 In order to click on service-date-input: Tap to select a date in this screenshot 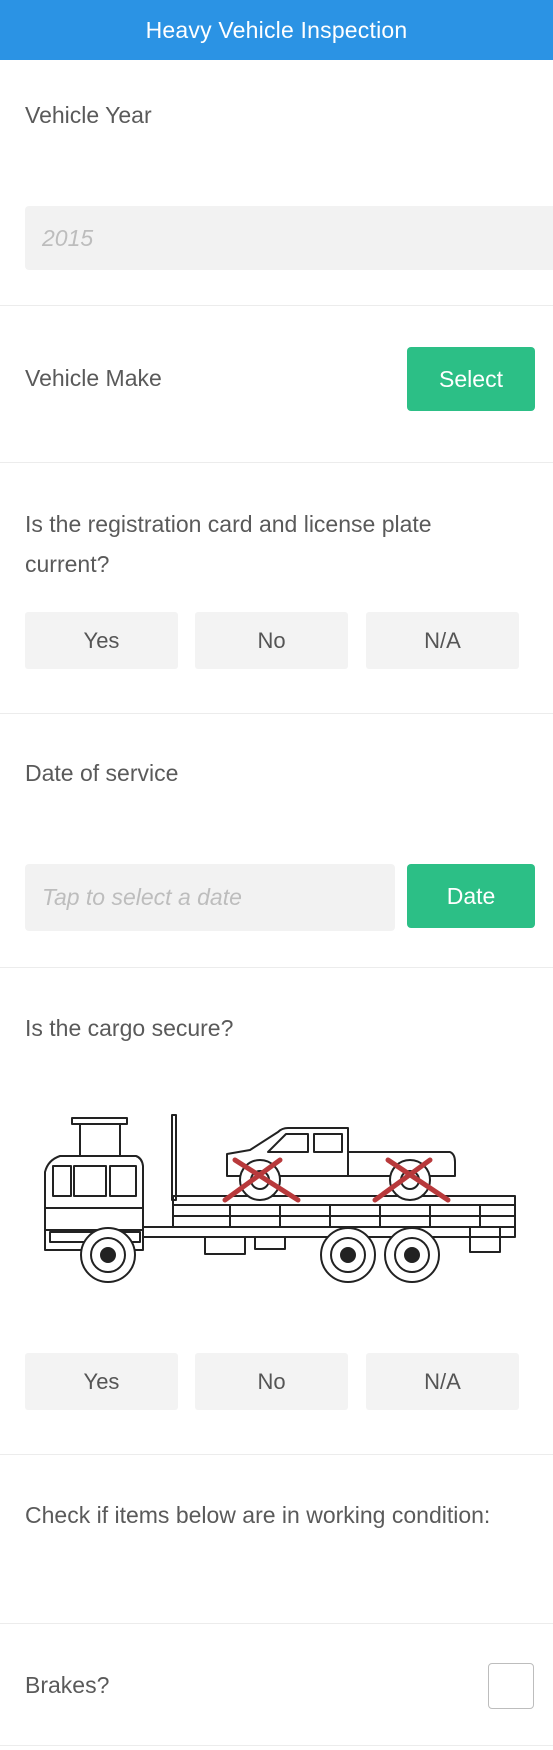, I will do `click(210, 897)`.